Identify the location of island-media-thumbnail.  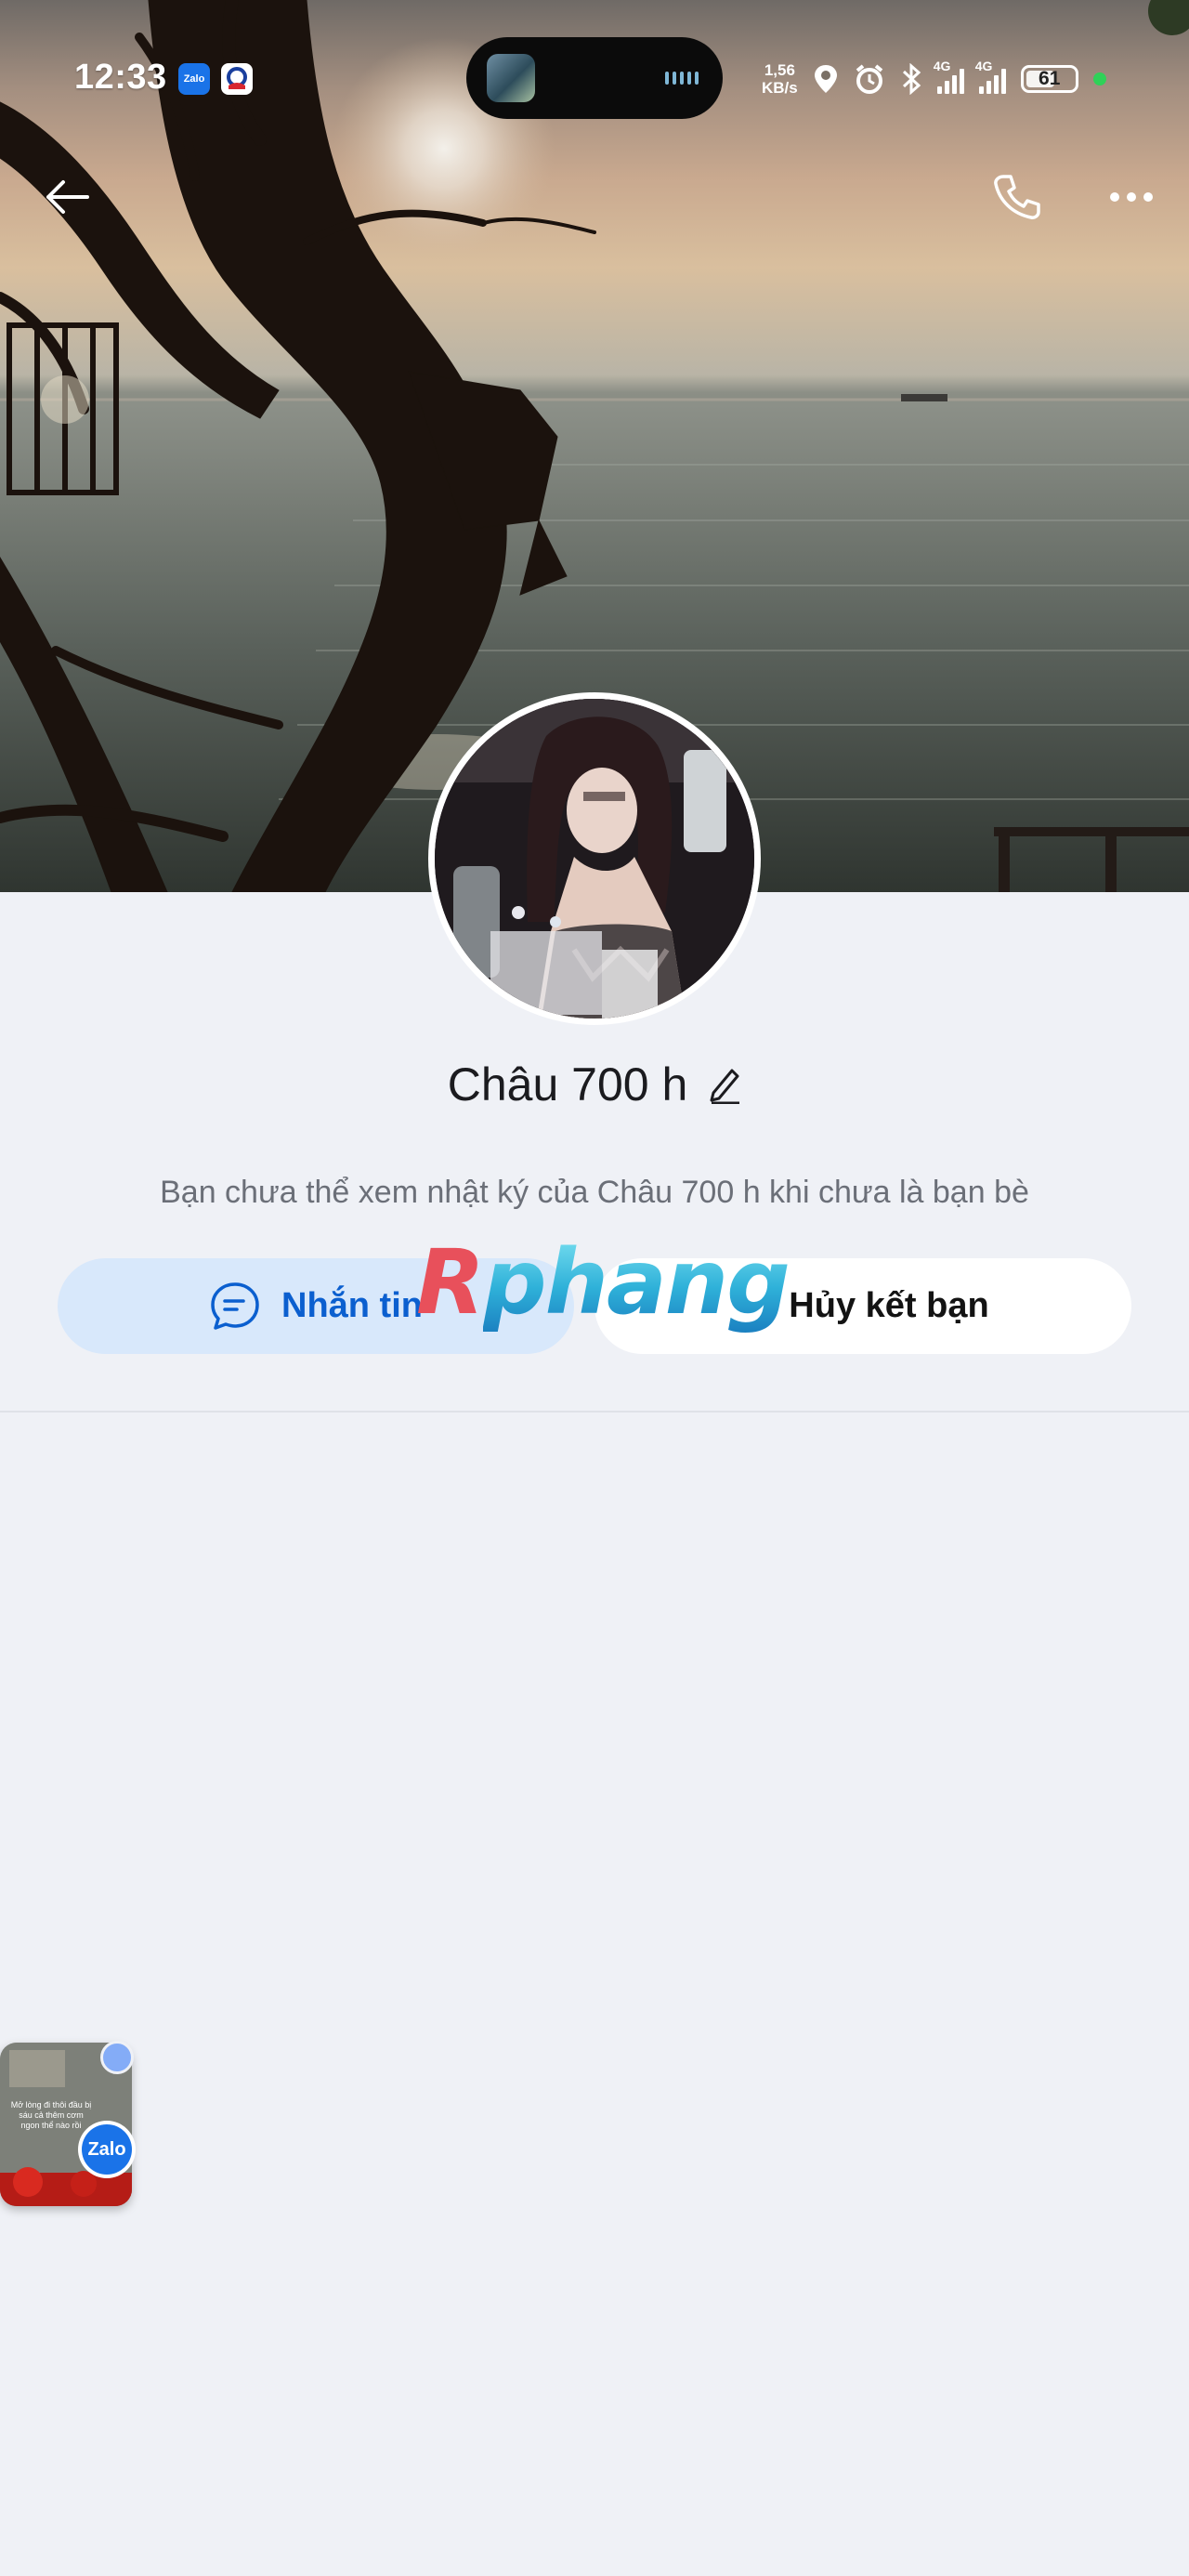
(511, 78).